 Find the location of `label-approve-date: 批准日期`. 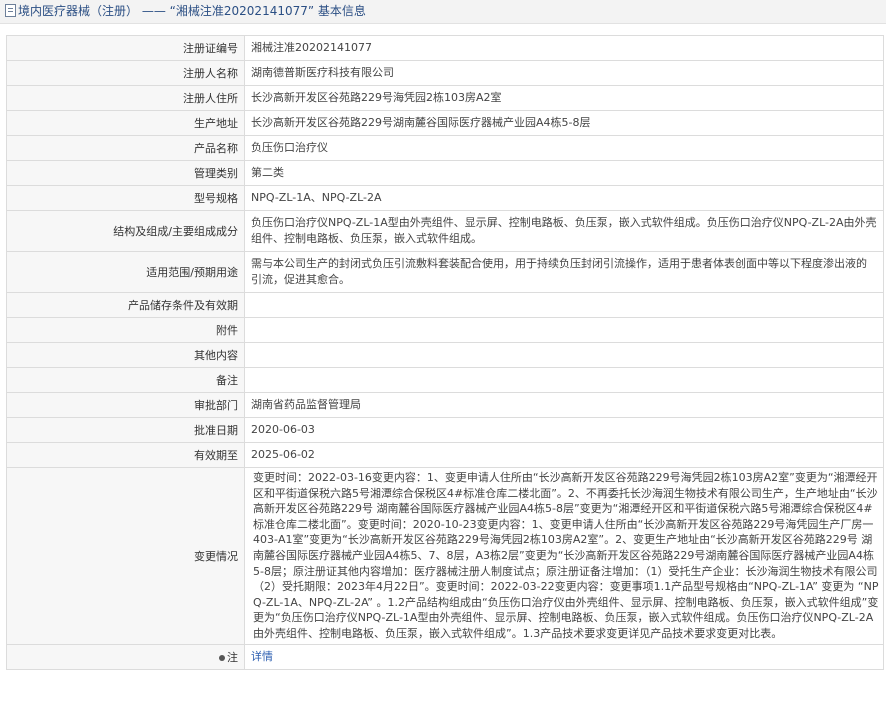

label-approve-date: 批准日期 is located at coordinates (125, 430).